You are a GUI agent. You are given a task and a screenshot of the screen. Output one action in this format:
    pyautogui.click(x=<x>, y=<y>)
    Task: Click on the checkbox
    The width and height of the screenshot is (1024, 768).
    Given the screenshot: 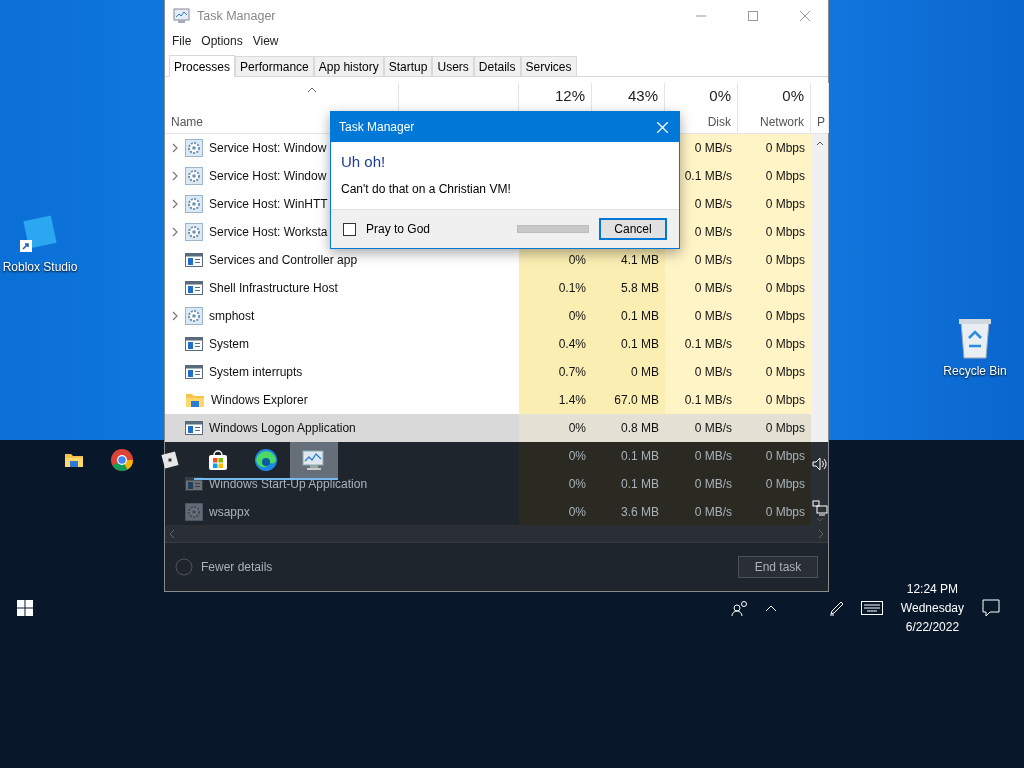 What is the action you would take?
    pyautogui.click(x=349, y=229)
    